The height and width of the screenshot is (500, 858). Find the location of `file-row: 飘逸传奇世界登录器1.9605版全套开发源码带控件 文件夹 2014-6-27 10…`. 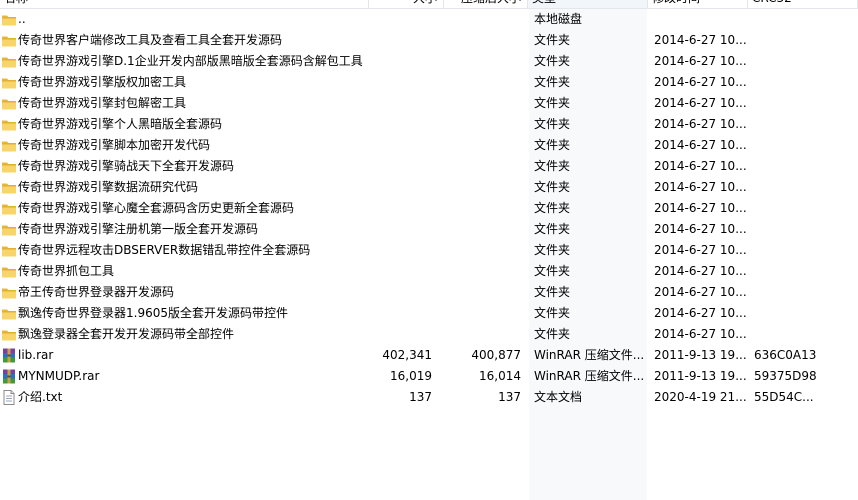

file-row: 飘逸传奇世界登录器1.9605版全套开发源码带控件 文件夹 2014-6-27 10… is located at coordinates (429, 313).